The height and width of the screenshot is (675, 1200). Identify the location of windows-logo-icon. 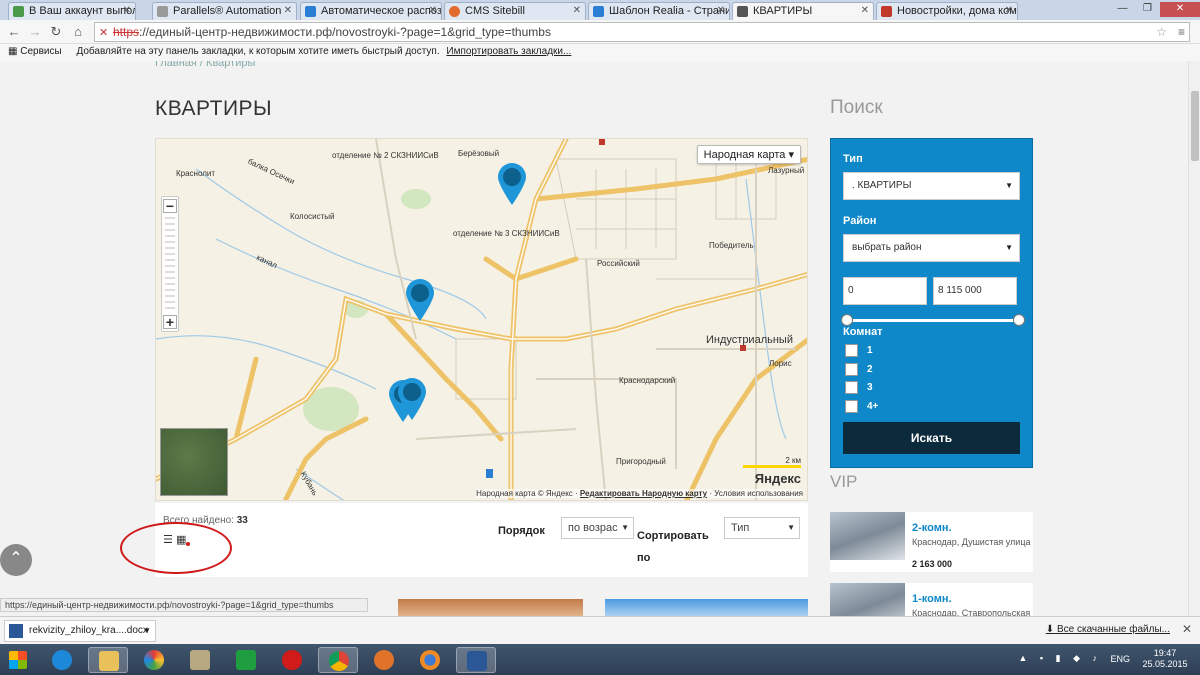
(18, 660).